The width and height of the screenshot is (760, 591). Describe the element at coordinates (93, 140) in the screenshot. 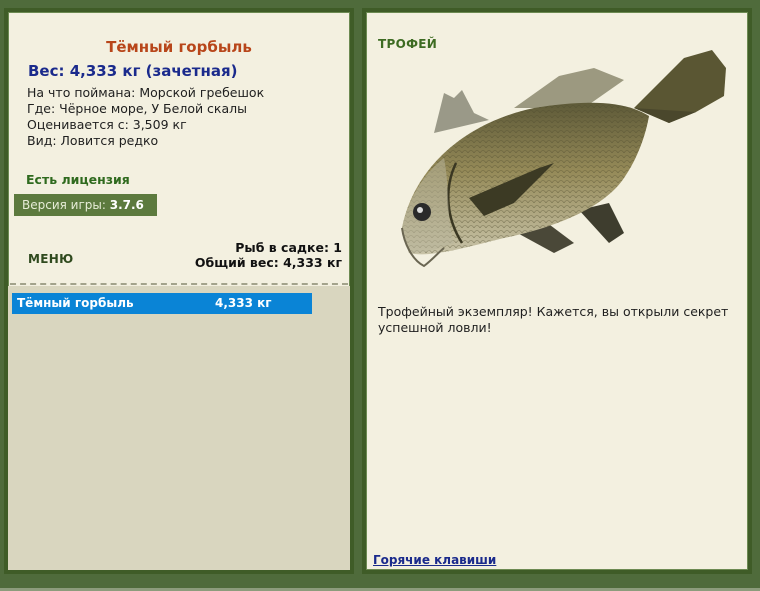

I see `rarity-info: Вид: Ловится редко` at that location.